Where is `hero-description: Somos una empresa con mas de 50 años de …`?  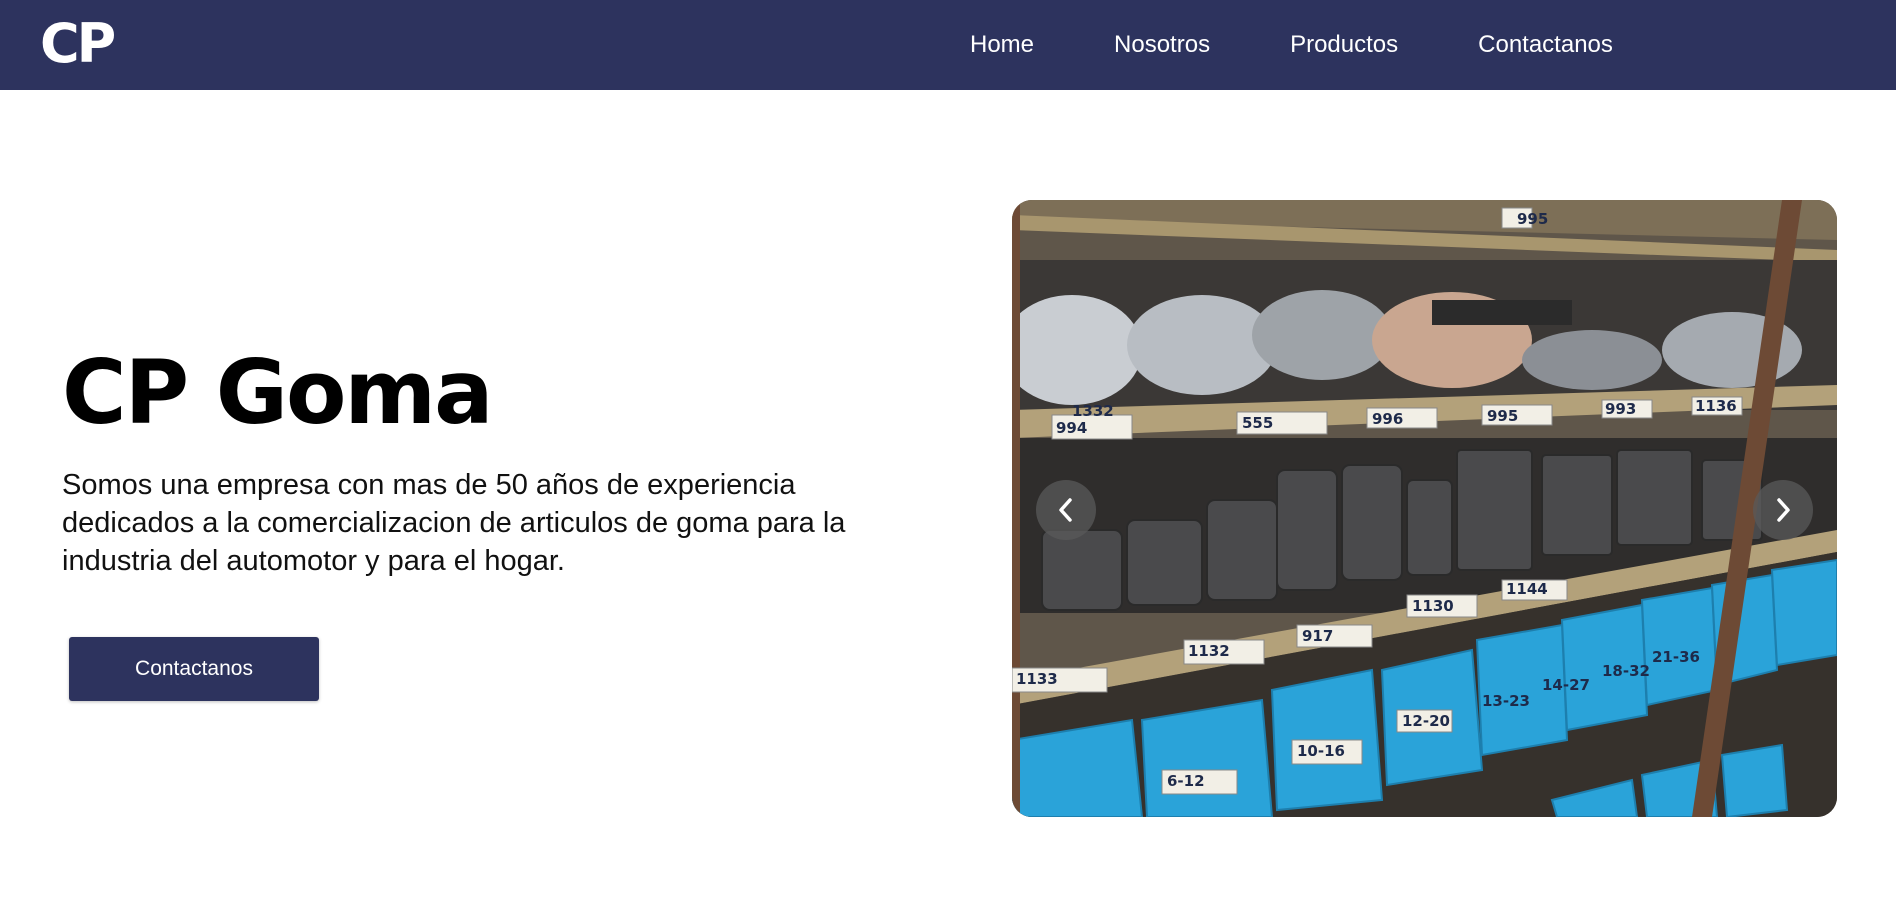 hero-description: Somos una empresa con mas de 50 años de … is located at coordinates (454, 523).